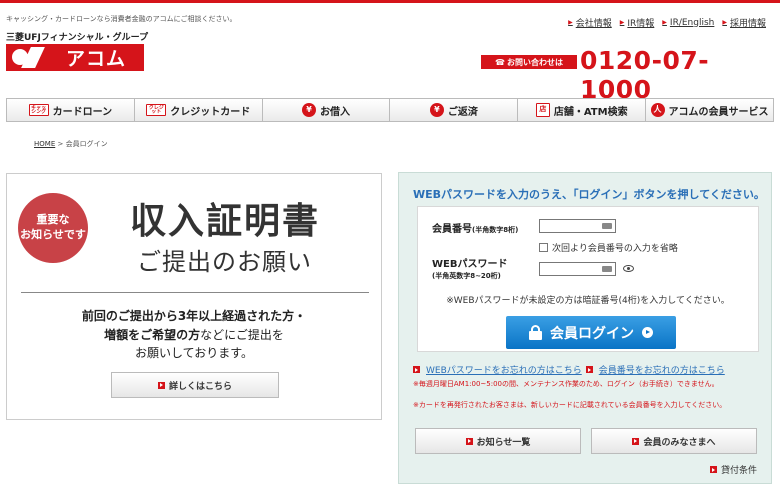 The width and height of the screenshot is (780, 490). I want to click on contact-label: ☎ お問い合わせは, so click(529, 62).